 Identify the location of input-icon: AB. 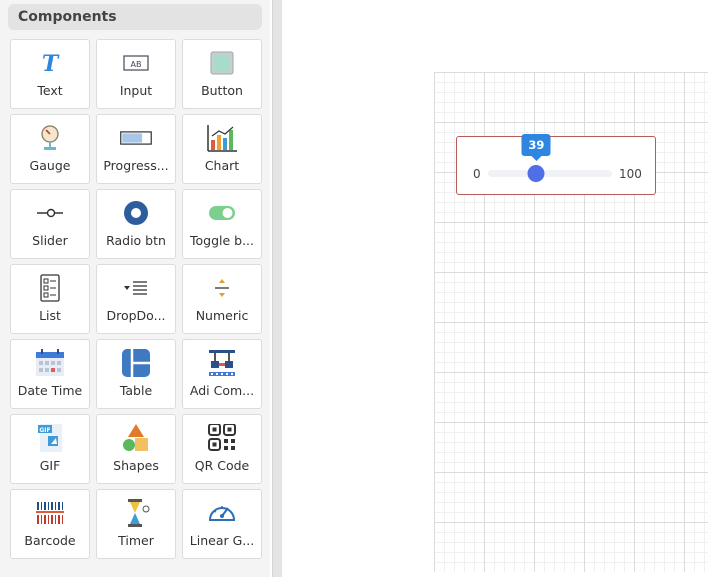
(136, 63).